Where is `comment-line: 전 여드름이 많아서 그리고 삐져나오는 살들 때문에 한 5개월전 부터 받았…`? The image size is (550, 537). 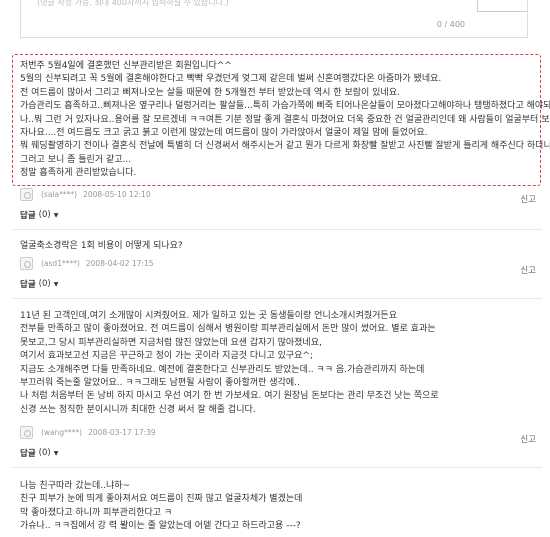 comment-line: 전 여드름이 많아서 그리고 삐져나오는 살들 때문에 한 5개월전 부터 받았… is located at coordinates (210, 92).